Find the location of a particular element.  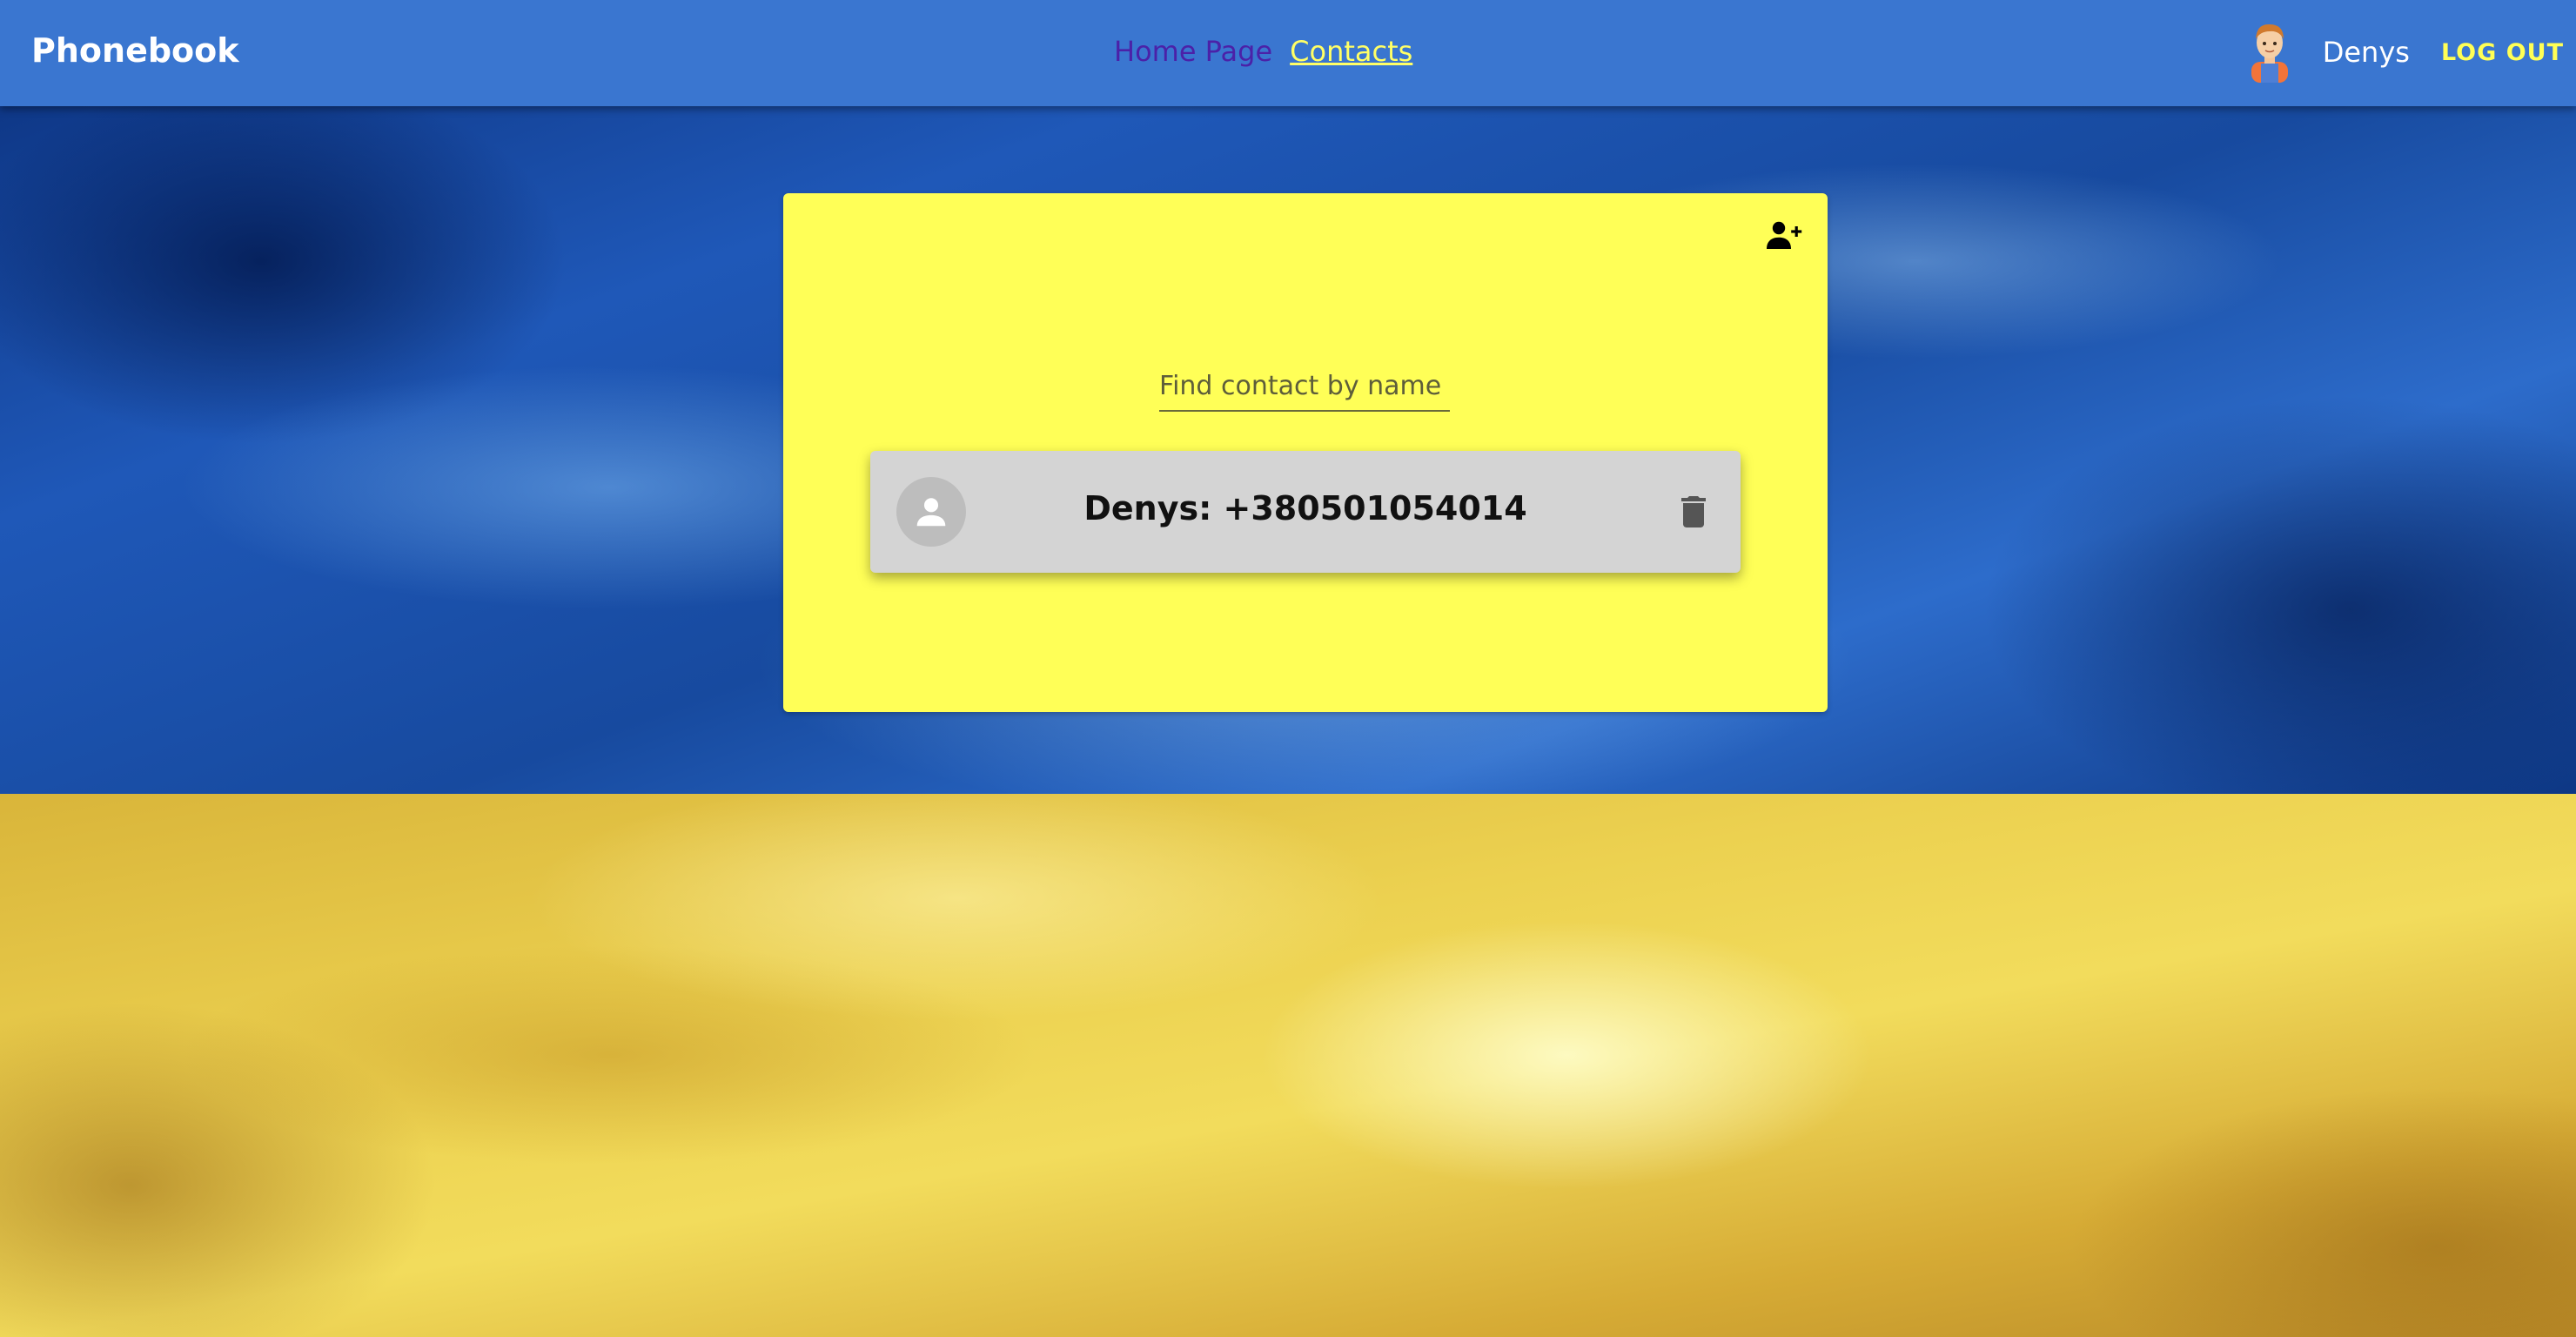

add-contact-button is located at coordinates (1784, 235).